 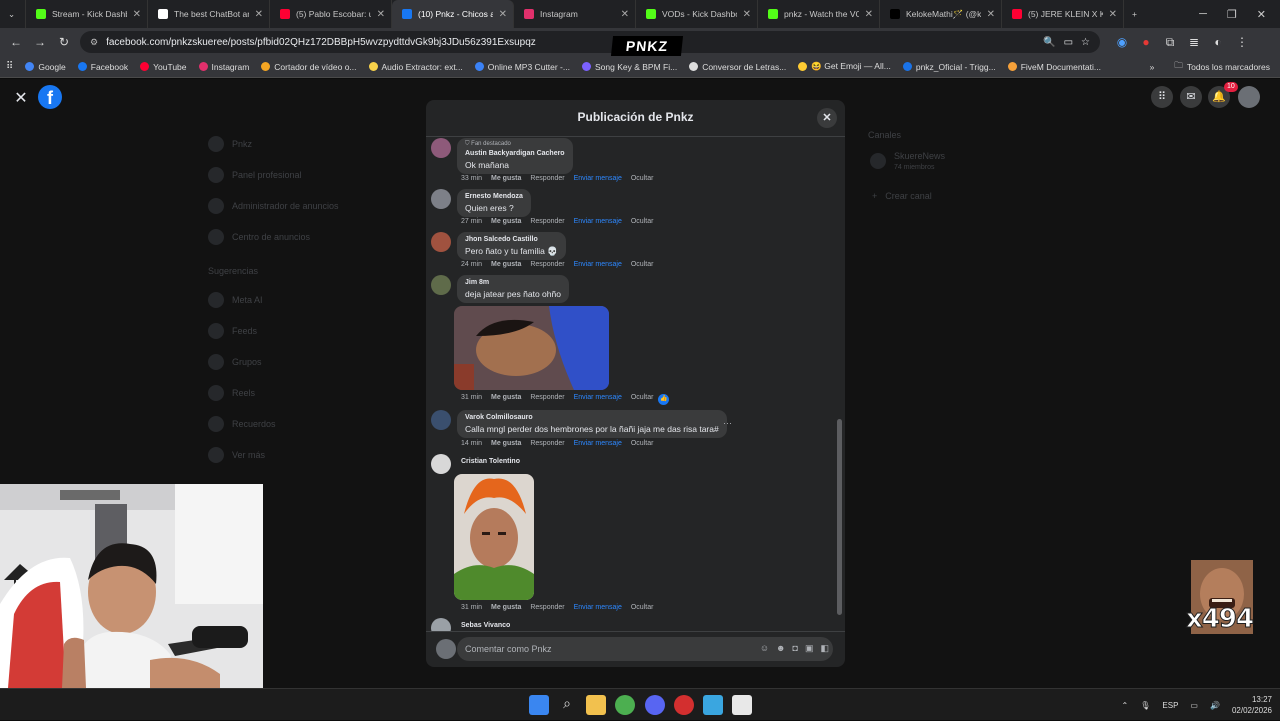 I want to click on browser-tab: Instagram ✕, so click(x=575, y=14).